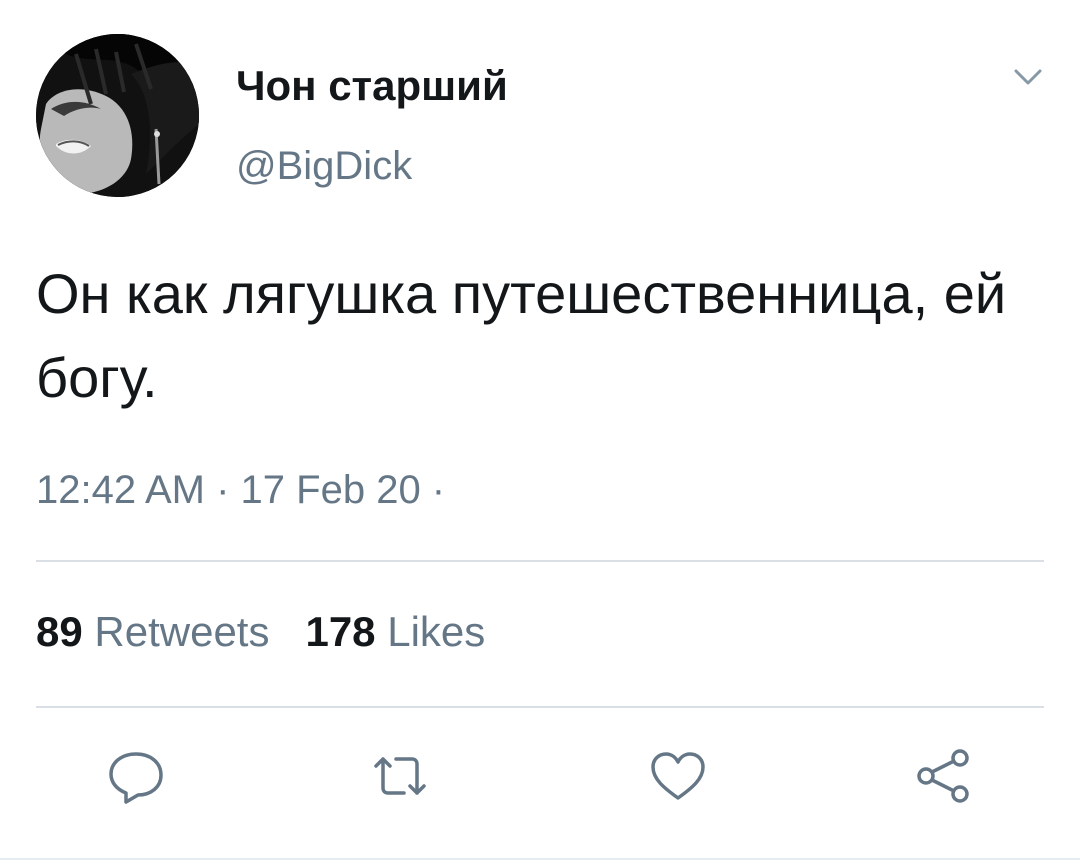 This screenshot has width=1080, height=868. I want to click on likes-label: Likes, so click(436, 631).